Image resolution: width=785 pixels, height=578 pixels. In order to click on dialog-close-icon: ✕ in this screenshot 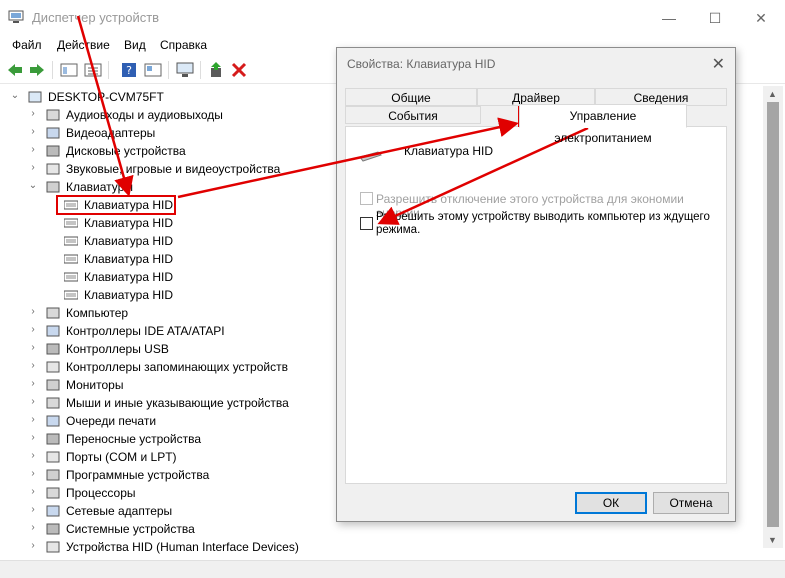, I will do `click(718, 64)`.